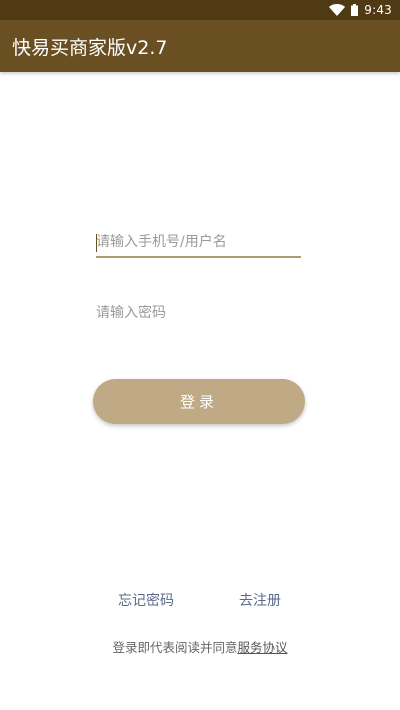  I want to click on password-field, so click(198, 313).